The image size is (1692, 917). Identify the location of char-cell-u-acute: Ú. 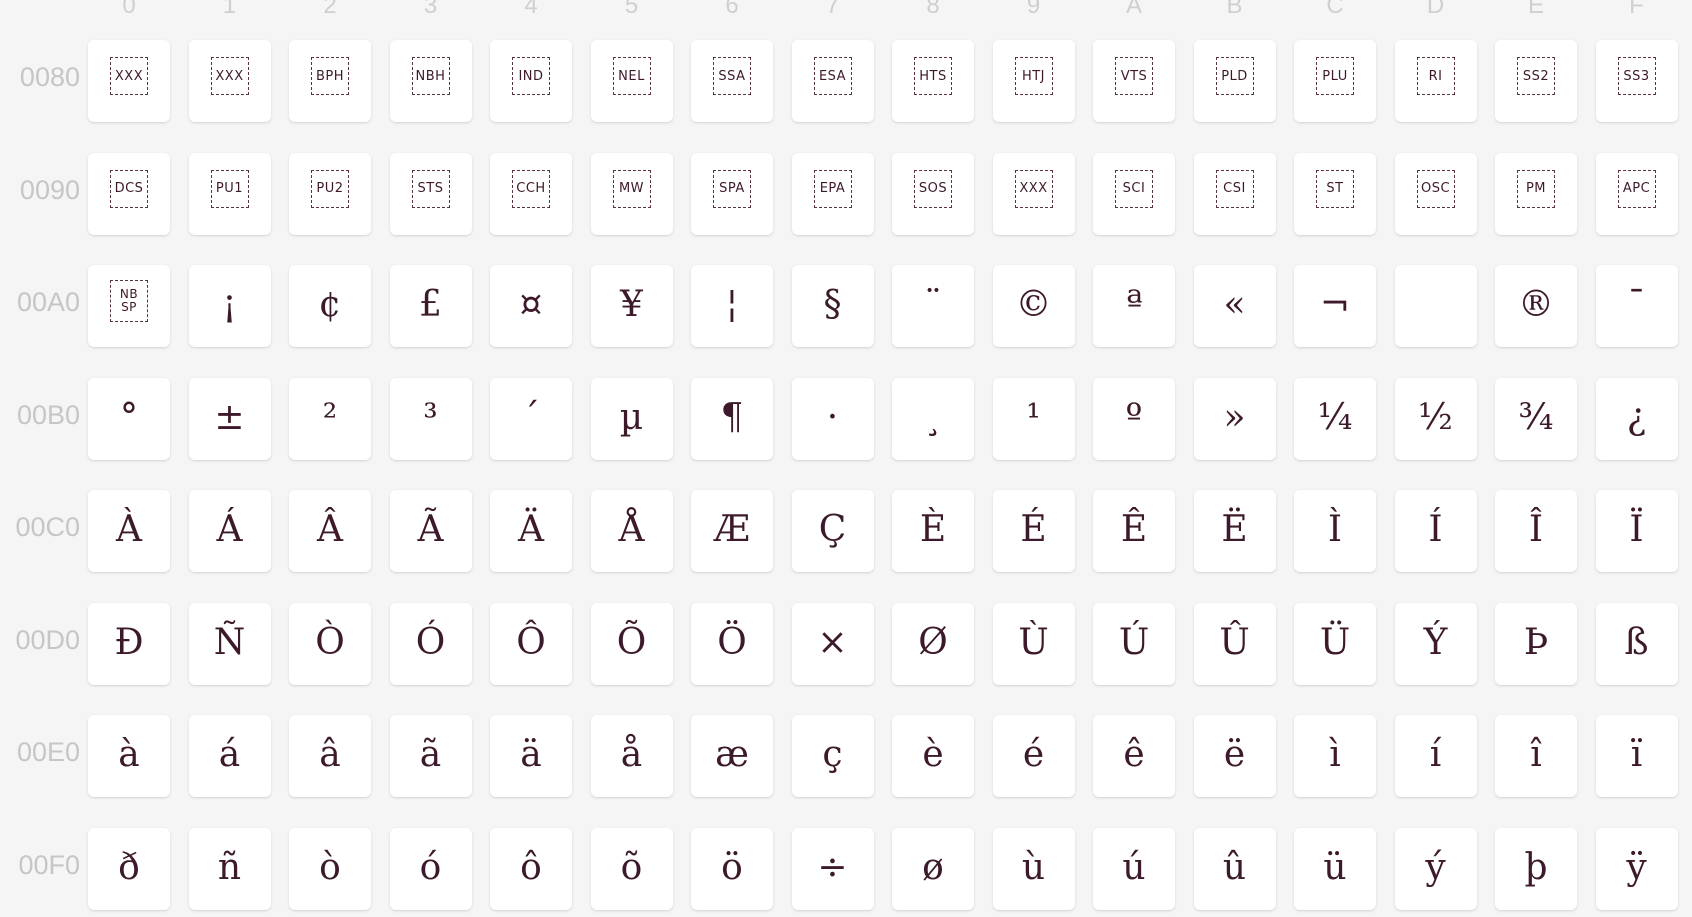
(1134, 643).